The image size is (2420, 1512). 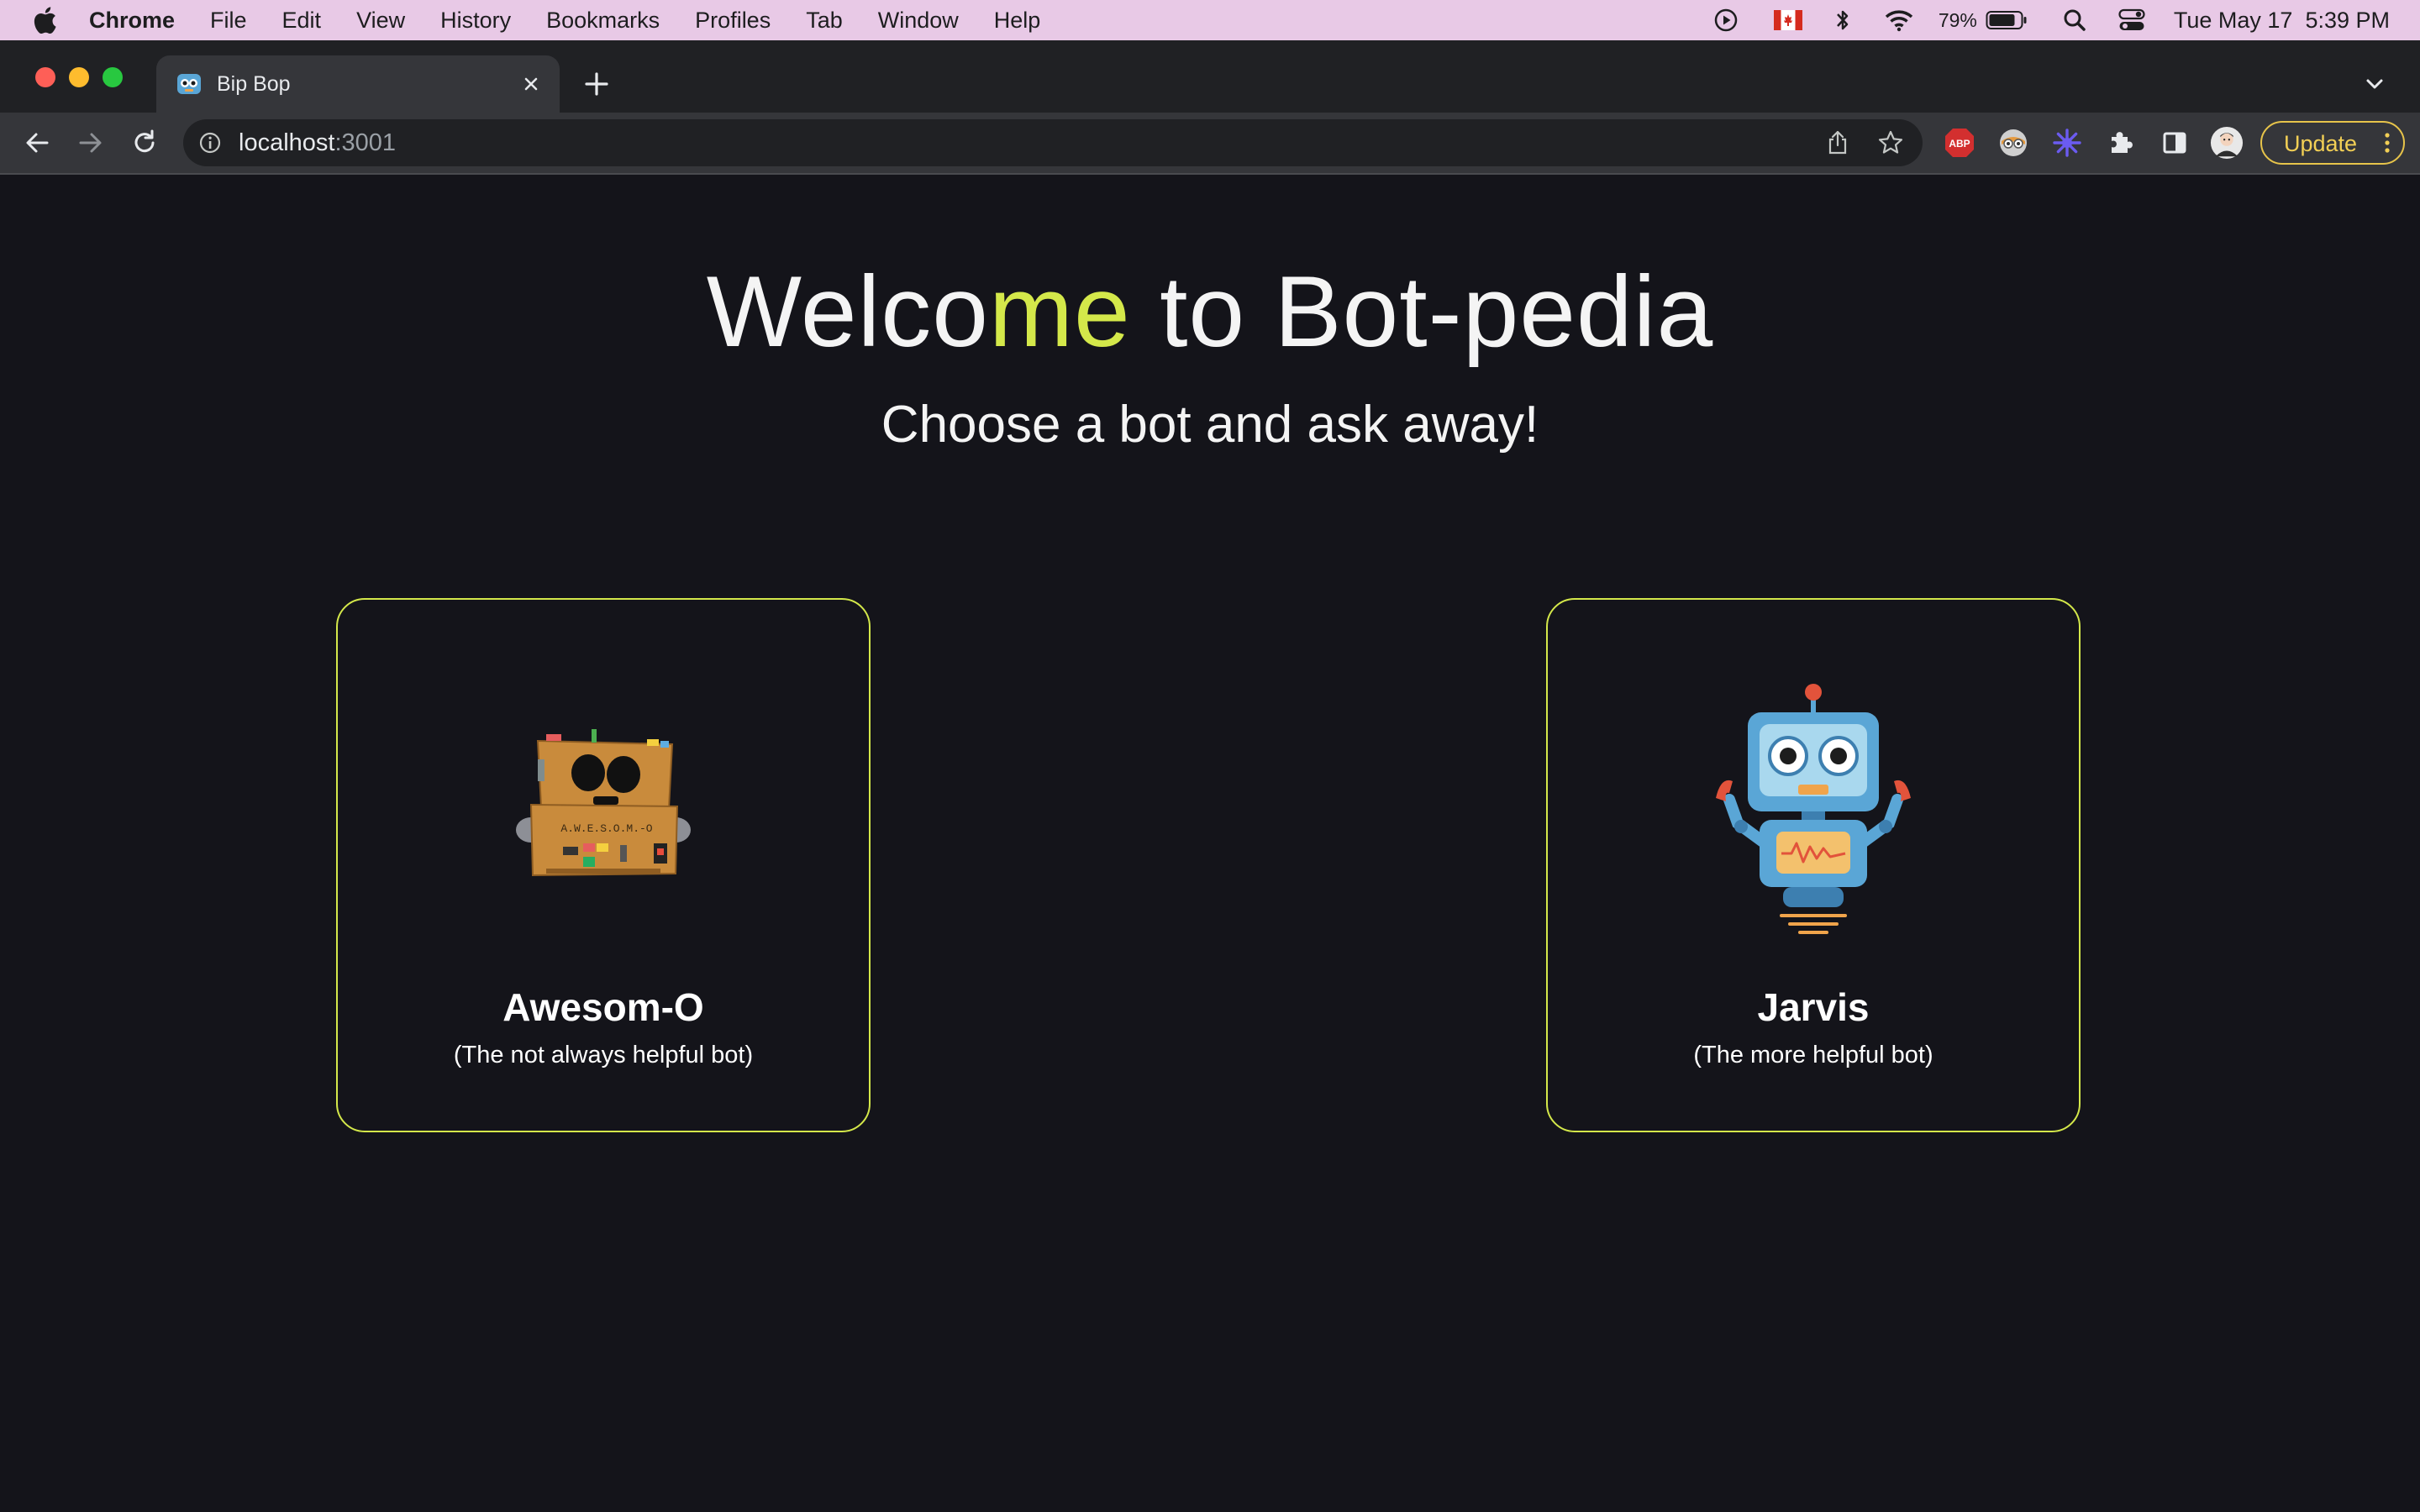 What do you see at coordinates (189, 84) in the screenshot?
I see `robot-favicon-icon` at bounding box center [189, 84].